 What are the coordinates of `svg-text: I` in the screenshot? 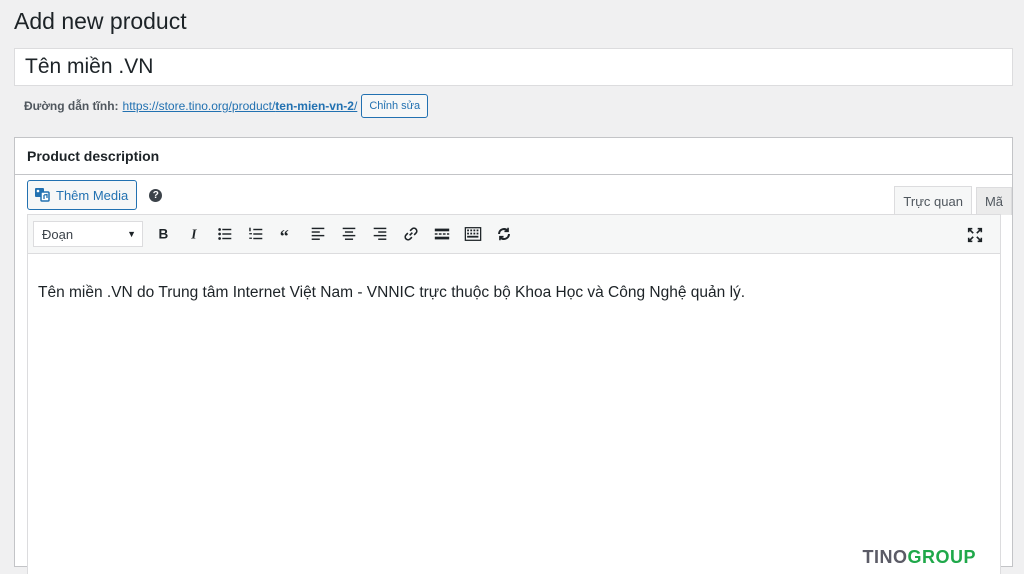 It's located at (193, 234).